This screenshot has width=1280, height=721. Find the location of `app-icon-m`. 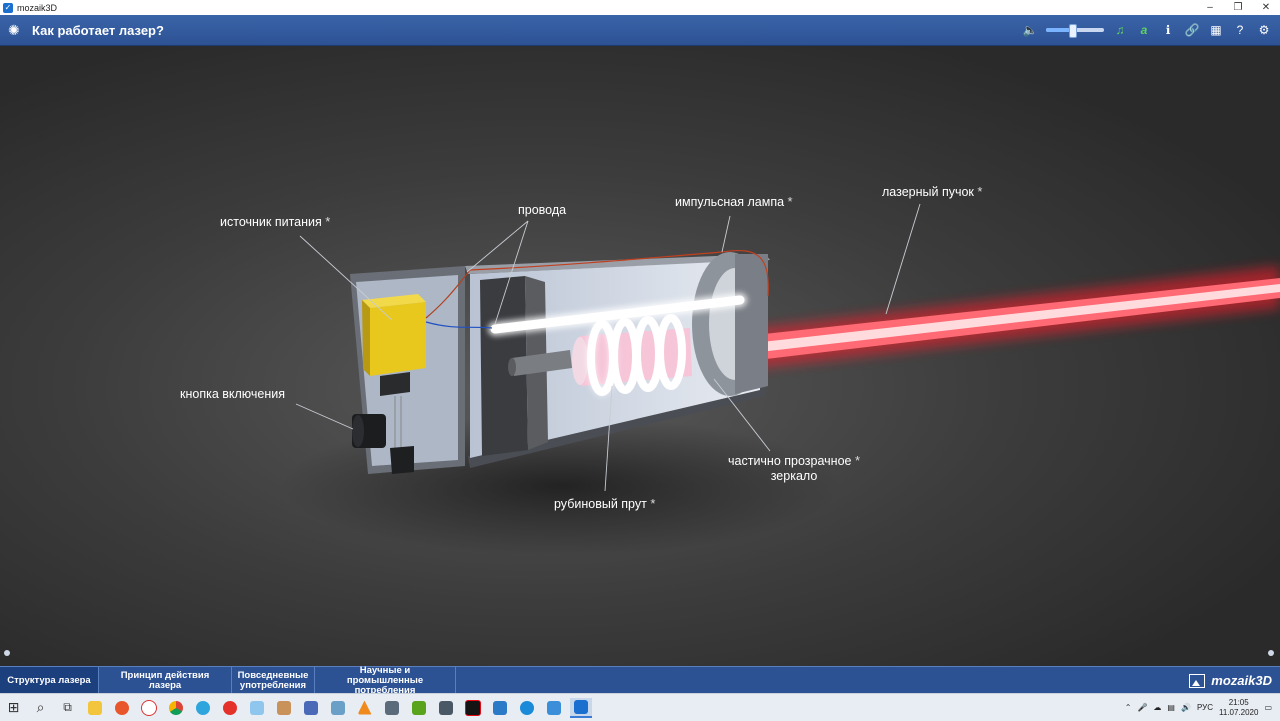

app-icon-m is located at coordinates (500, 708).